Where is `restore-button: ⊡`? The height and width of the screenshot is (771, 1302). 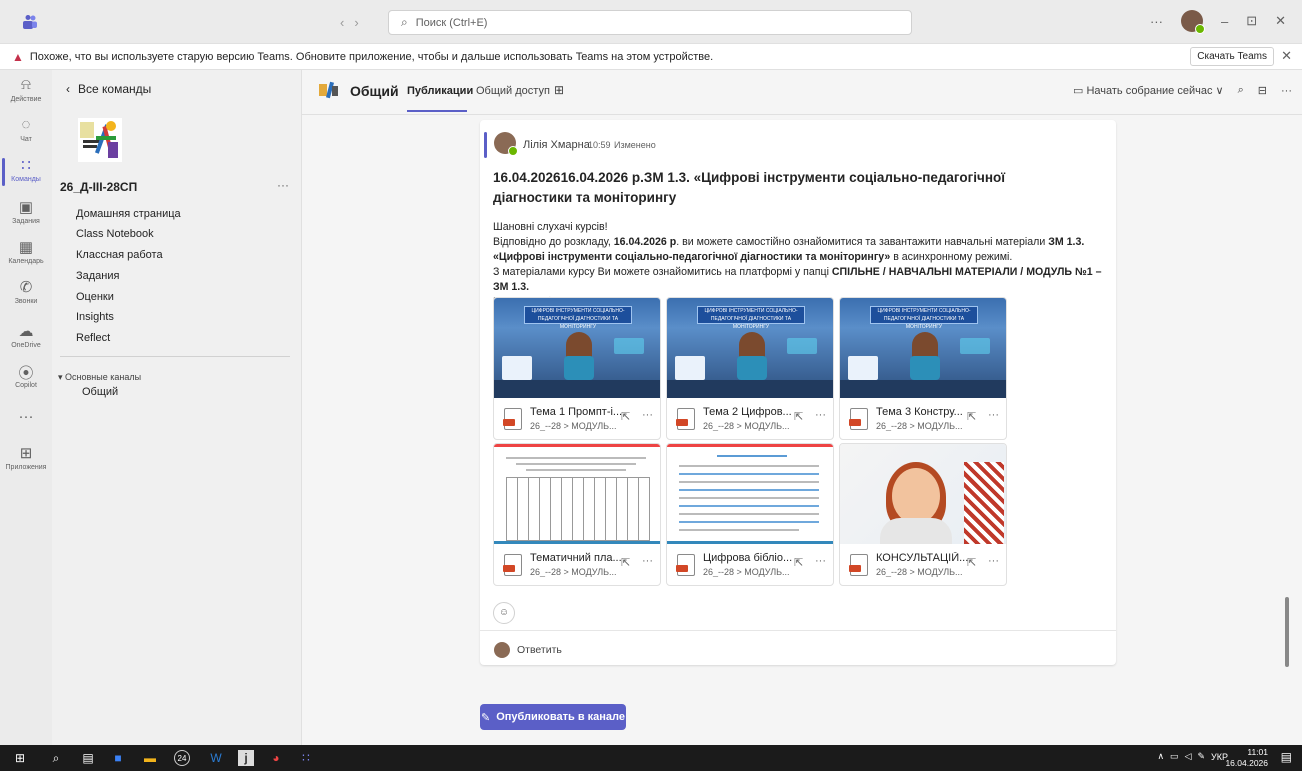 restore-button: ⊡ is located at coordinates (1251, 21).